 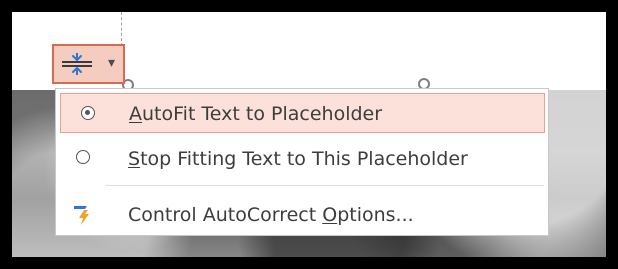 What do you see at coordinates (225, 215) in the screenshot?
I see `label-prefix: Control AutoCorrect` at bounding box center [225, 215].